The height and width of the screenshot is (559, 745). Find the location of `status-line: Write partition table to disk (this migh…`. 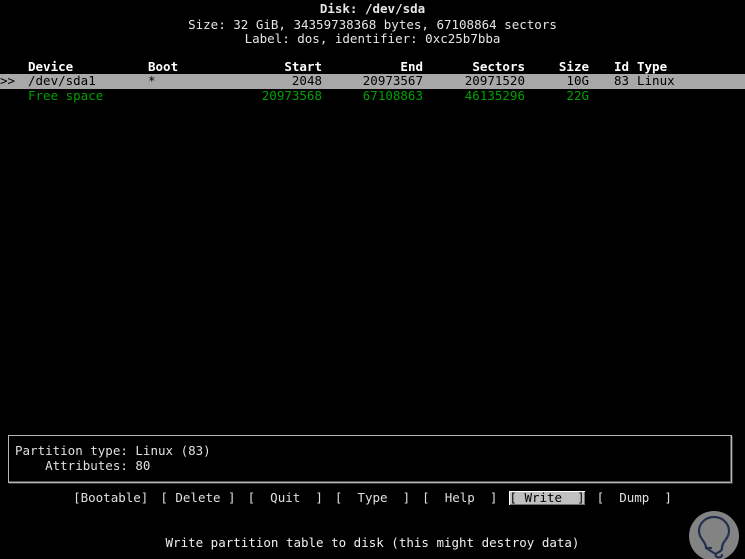

status-line: Write partition table to disk (this migh… is located at coordinates (372, 542).